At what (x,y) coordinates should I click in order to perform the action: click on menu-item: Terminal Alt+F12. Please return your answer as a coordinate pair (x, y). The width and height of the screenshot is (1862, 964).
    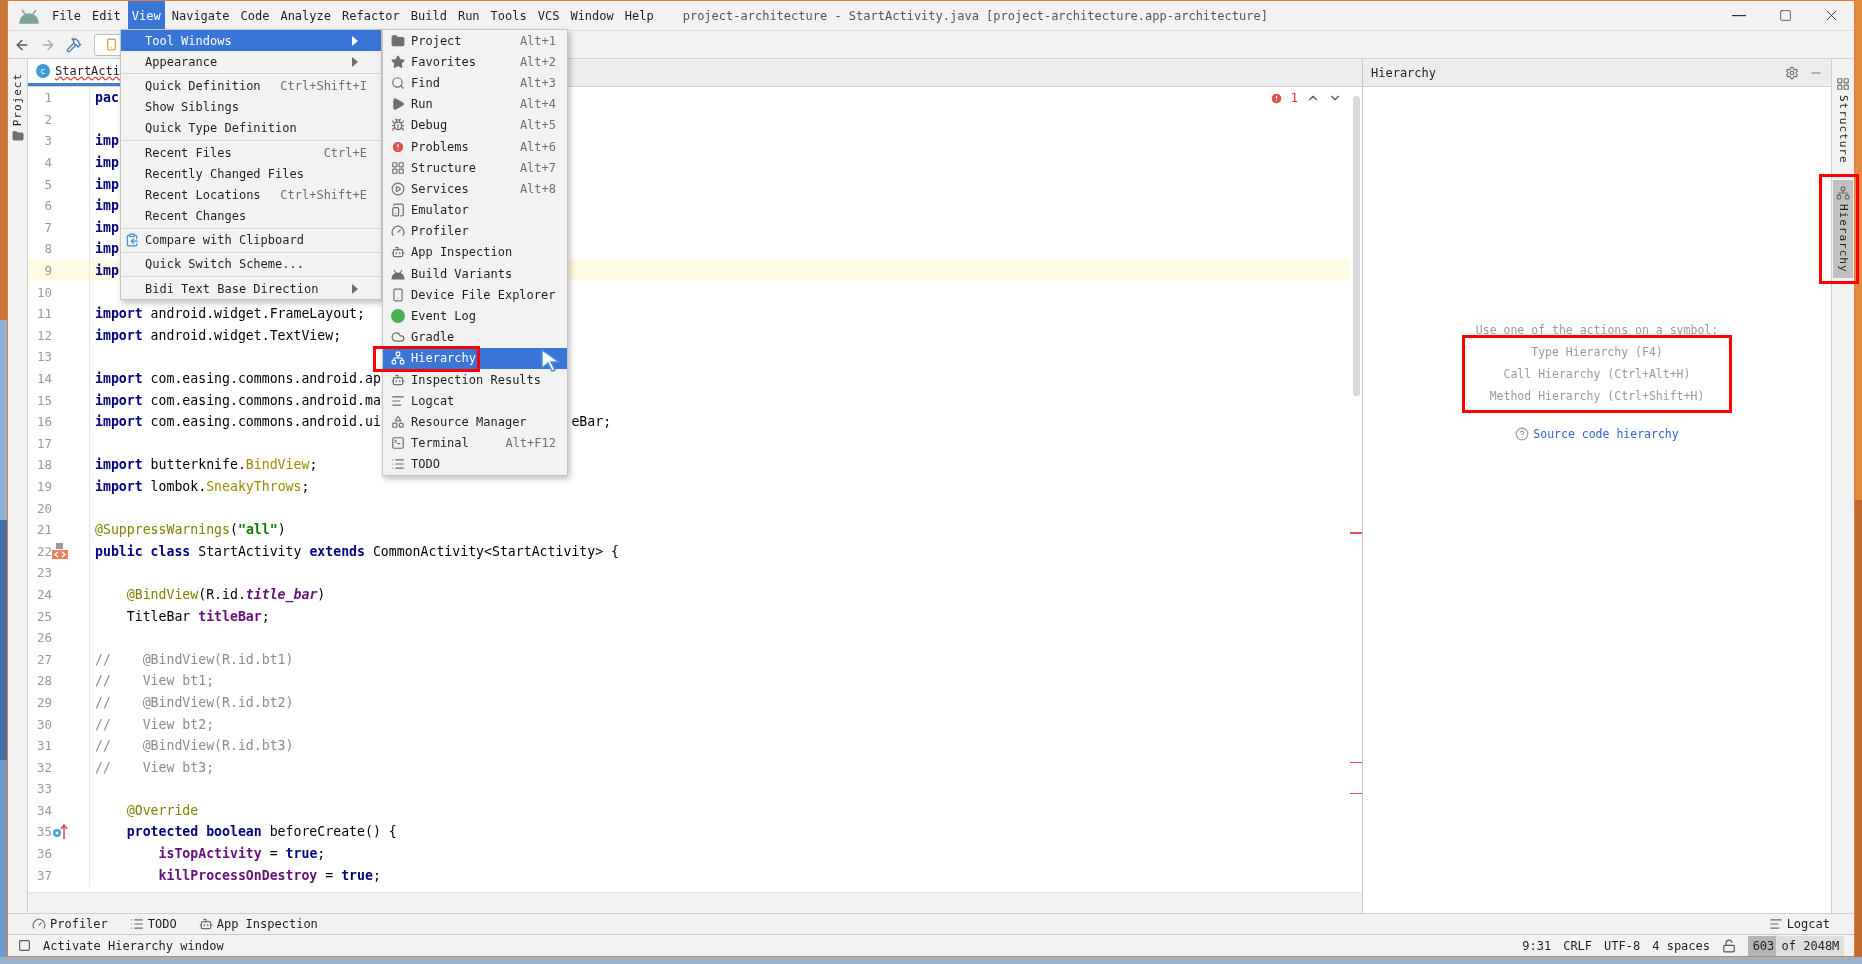
    Looking at the image, I should click on (475, 443).